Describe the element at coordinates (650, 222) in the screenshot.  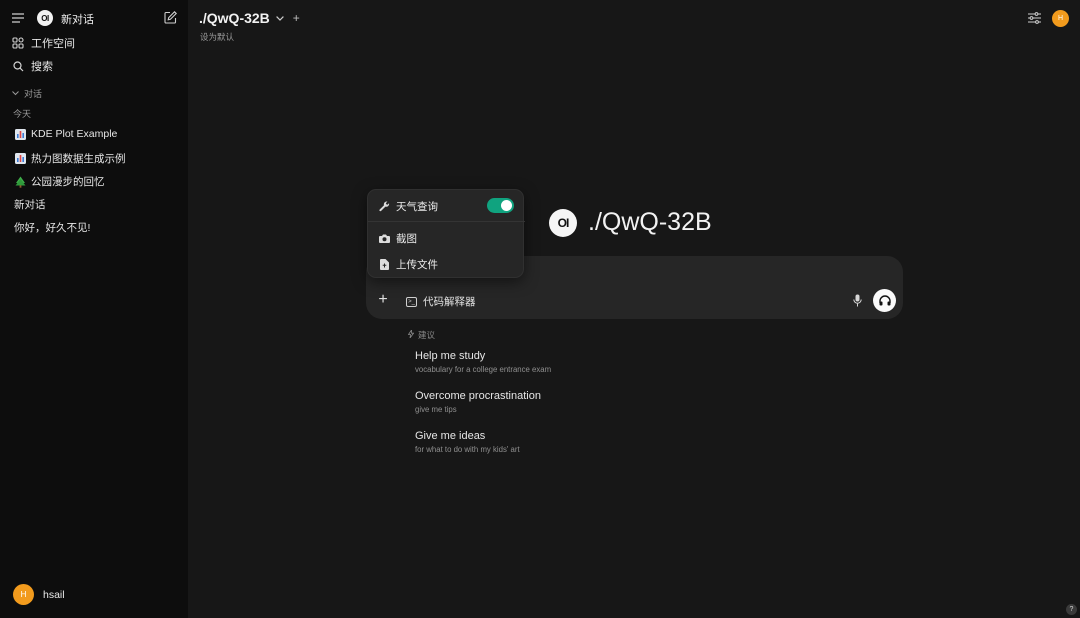
I see `hero-title: ./QwQ-32B` at that location.